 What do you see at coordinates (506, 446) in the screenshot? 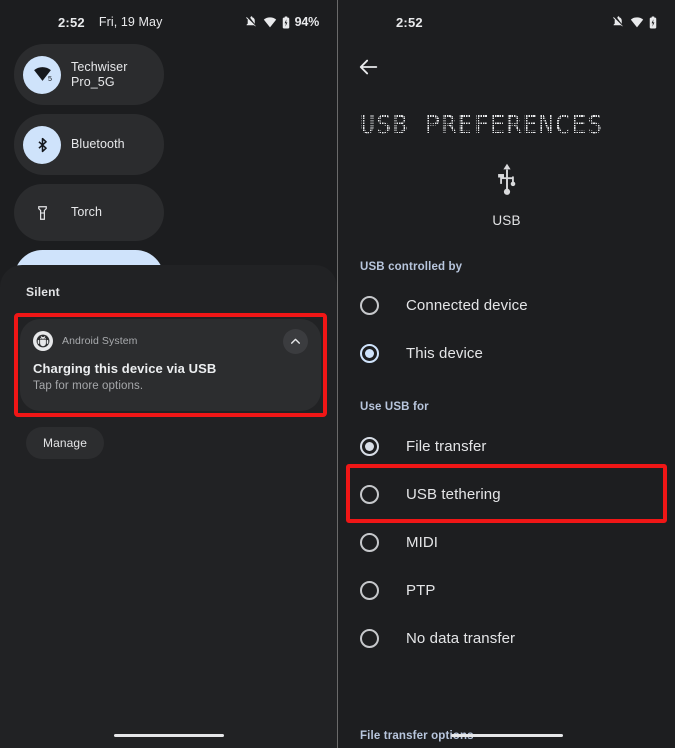
I see `option-file-transfer: File transfer` at bounding box center [506, 446].